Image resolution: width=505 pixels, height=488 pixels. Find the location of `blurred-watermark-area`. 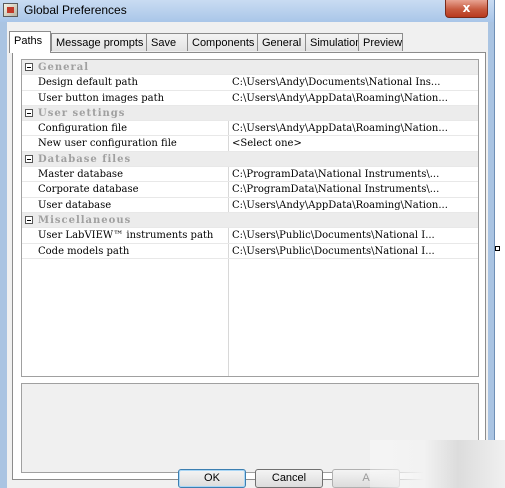

blurred-watermark-area is located at coordinates (437, 464).